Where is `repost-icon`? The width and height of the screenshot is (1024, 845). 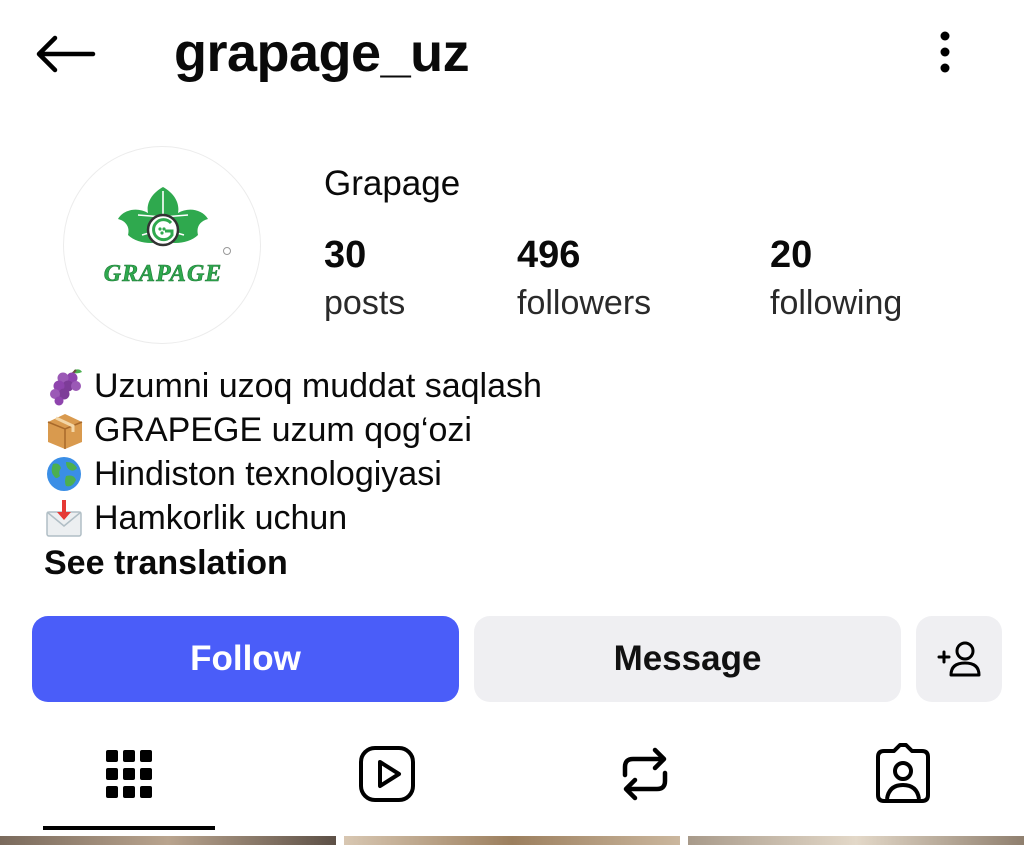
repost-icon is located at coordinates (645, 774).